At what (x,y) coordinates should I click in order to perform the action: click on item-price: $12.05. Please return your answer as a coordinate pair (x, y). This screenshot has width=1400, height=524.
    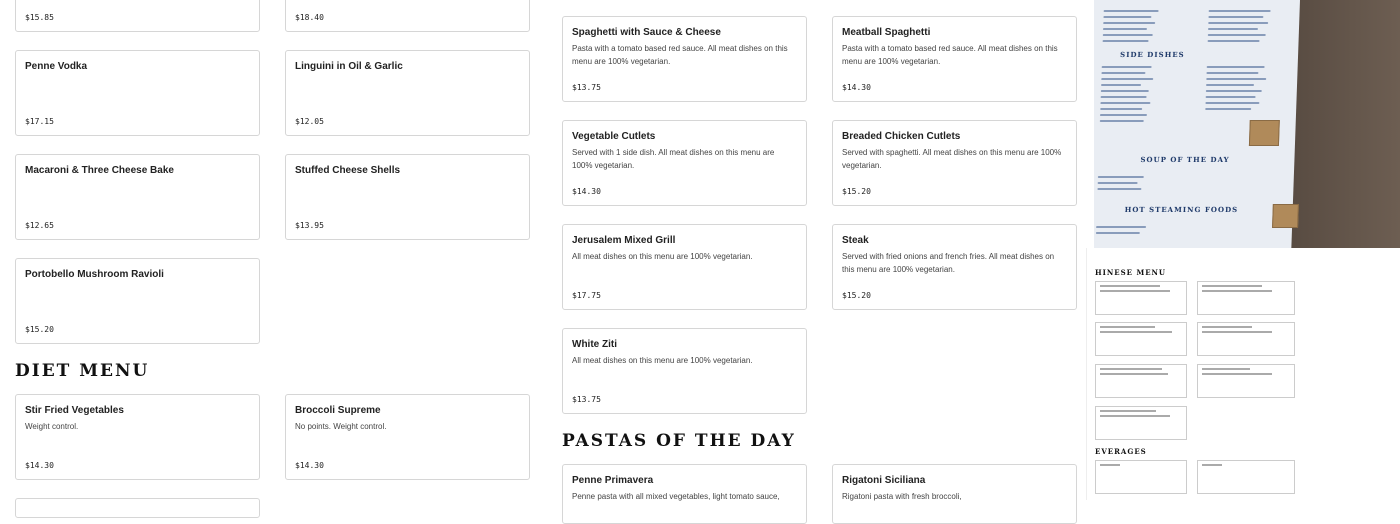
    Looking at the image, I should click on (309, 121).